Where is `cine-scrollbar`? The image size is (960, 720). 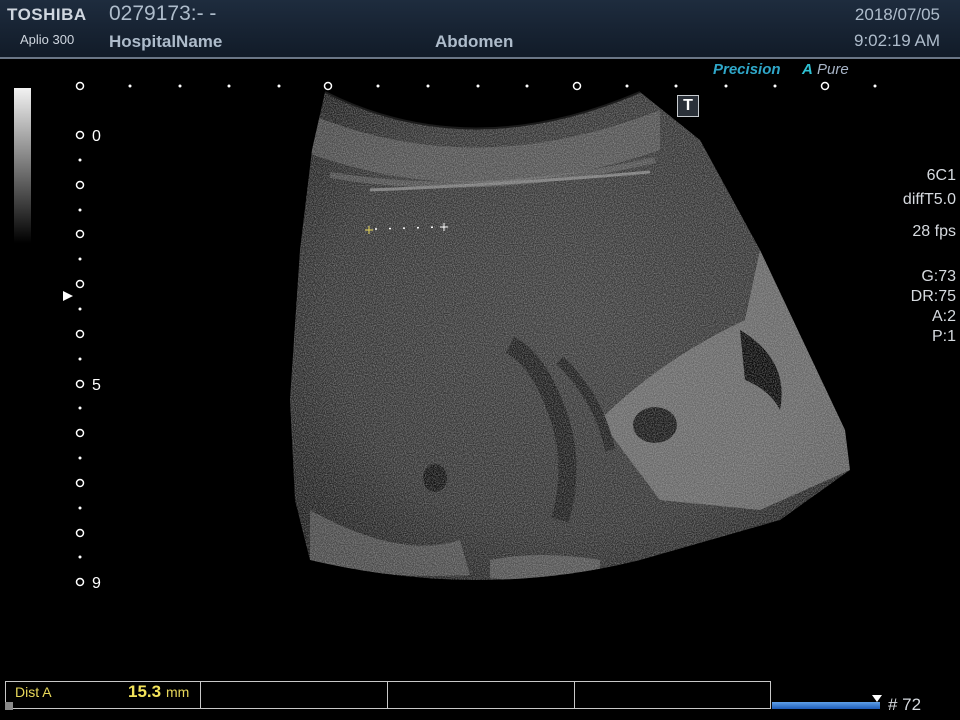
cine-scrollbar is located at coordinates (826, 705).